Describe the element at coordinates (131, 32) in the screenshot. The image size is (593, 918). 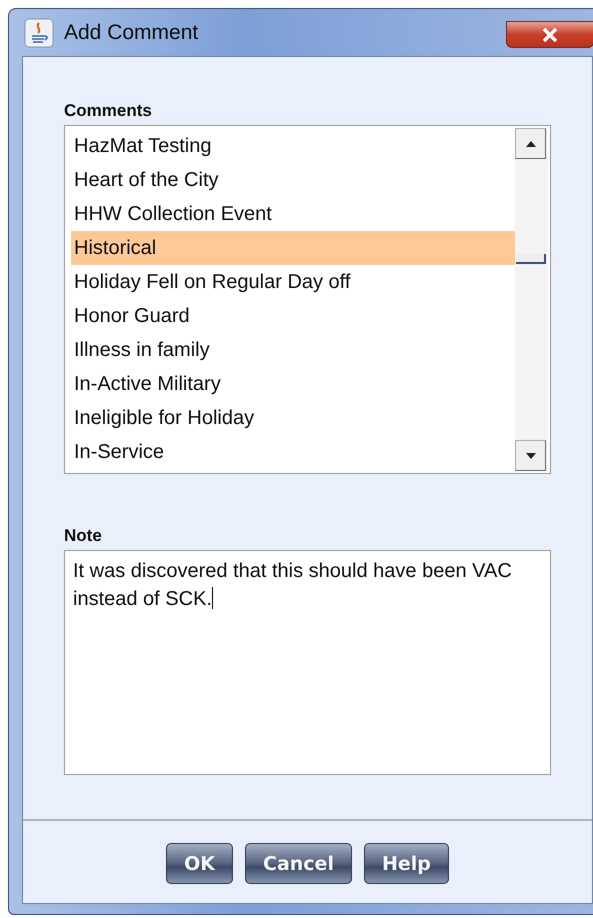
I see `window-title: Add Comment` at that location.